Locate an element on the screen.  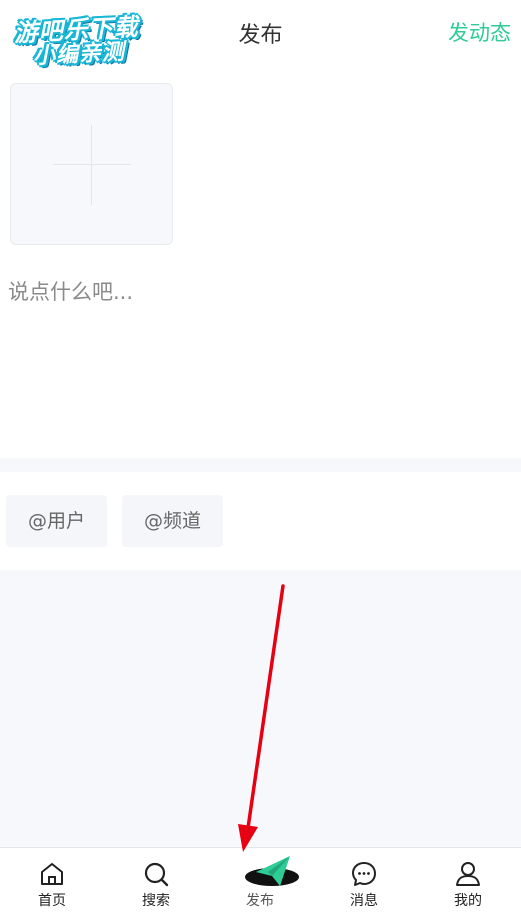
page-title: 发布 is located at coordinates (260, 35).